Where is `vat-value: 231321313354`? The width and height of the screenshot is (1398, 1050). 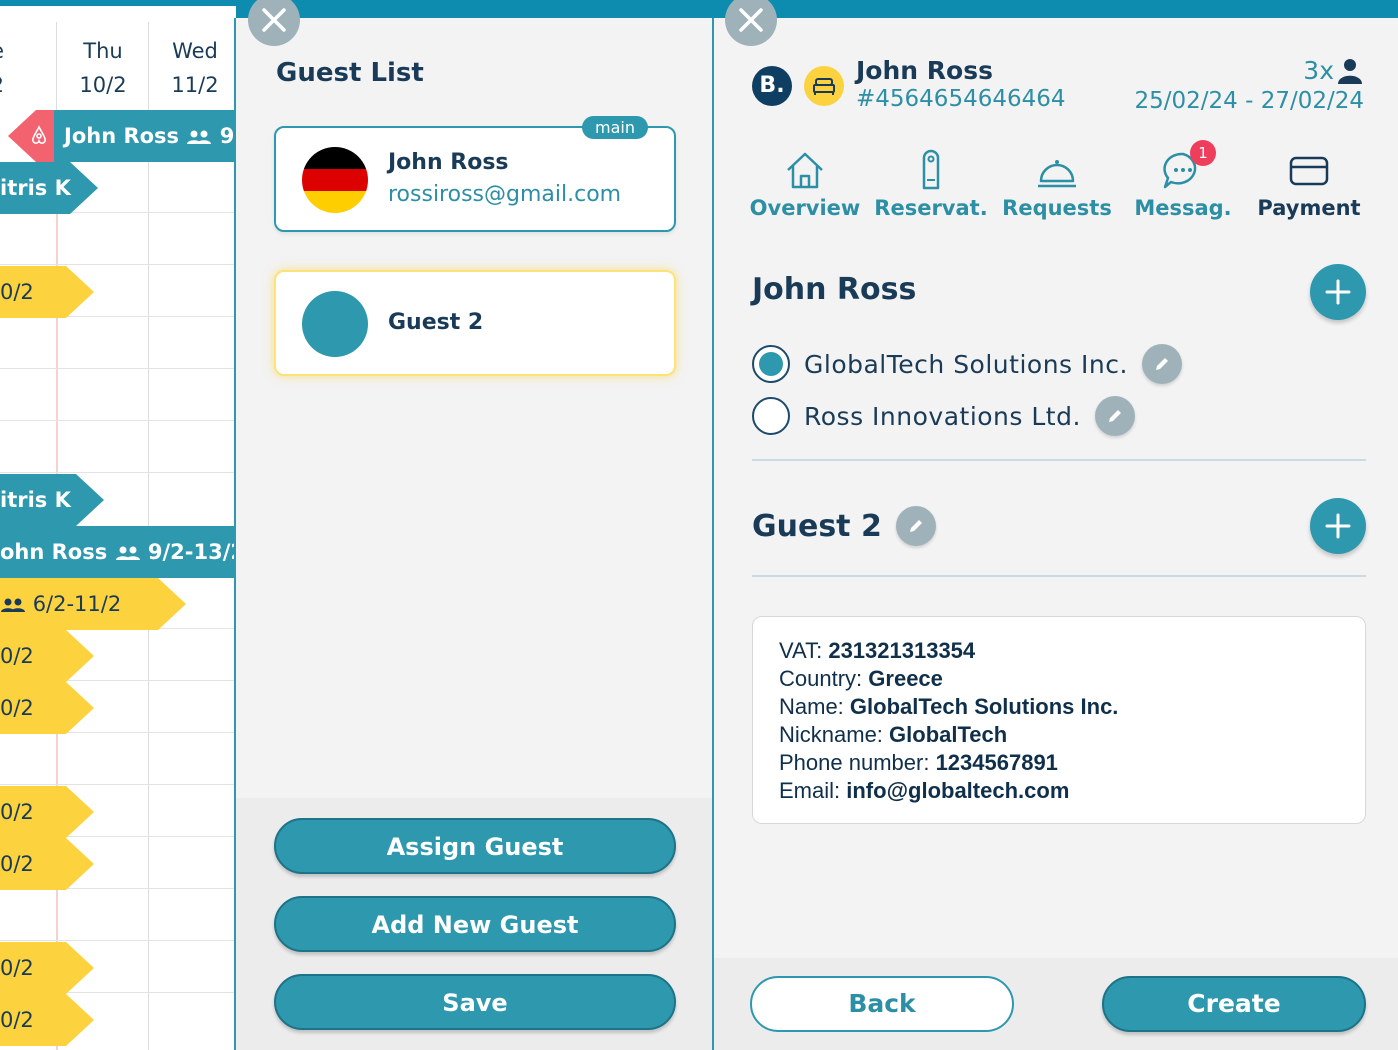
vat-value: 231321313354 is located at coordinates (902, 650).